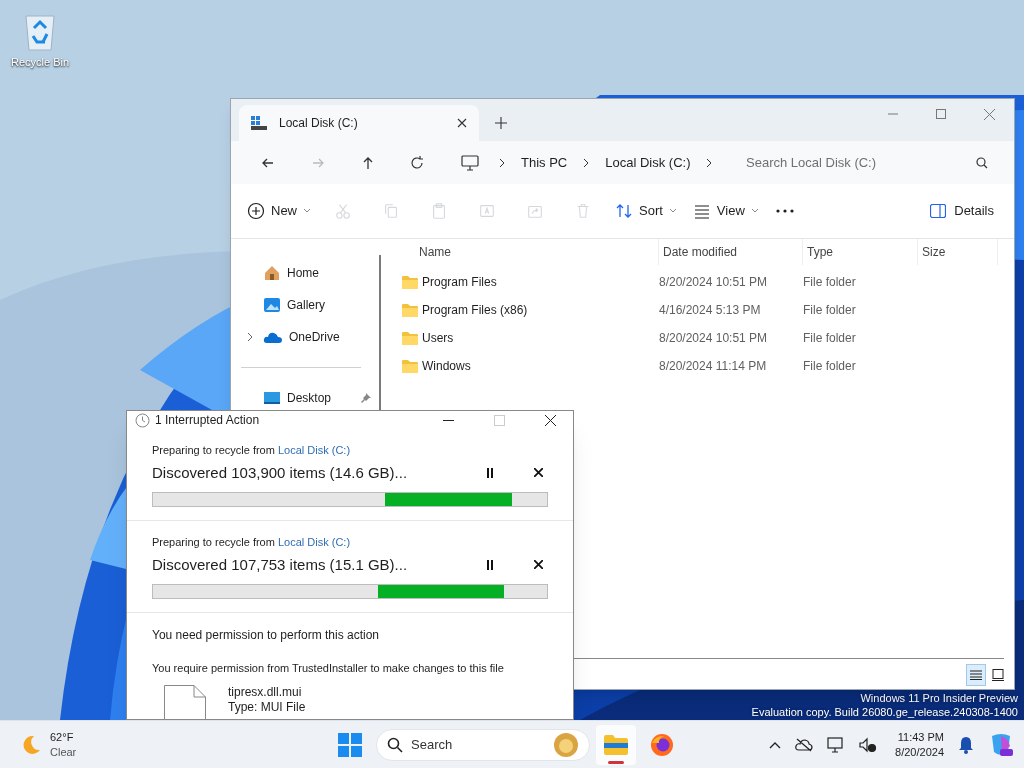 This screenshot has width=1024, height=768. Describe the element at coordinates (305, 398) in the screenshot. I see `nav-item: Desktop` at that location.